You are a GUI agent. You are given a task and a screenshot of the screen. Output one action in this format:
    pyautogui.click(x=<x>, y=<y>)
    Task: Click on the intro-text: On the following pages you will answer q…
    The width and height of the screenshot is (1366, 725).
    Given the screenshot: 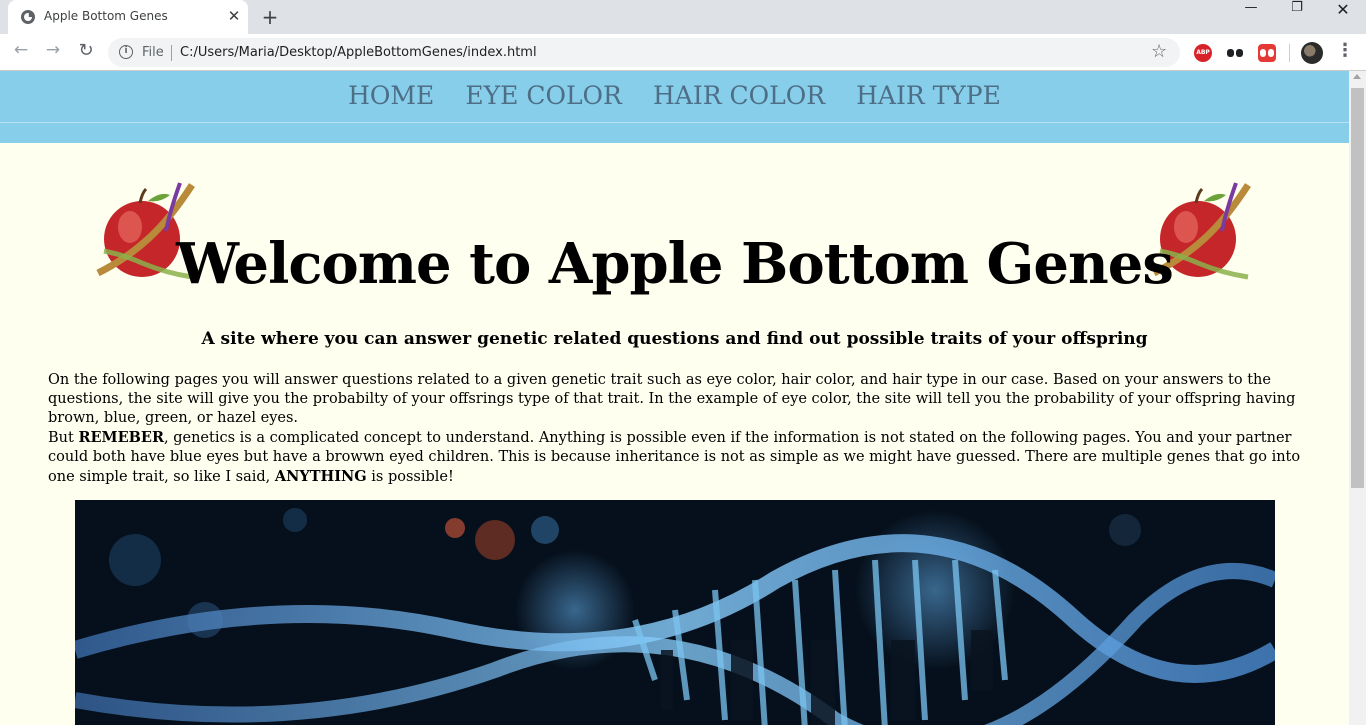 What is the action you would take?
    pyautogui.click(x=679, y=429)
    